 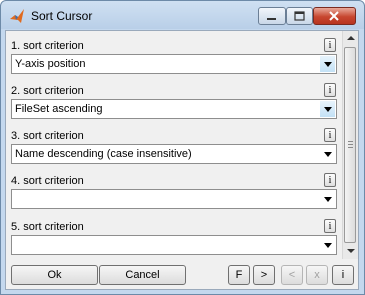 What do you see at coordinates (103, 154) in the screenshot?
I see `criterion-3-value: Name descending (case insensitive)` at bounding box center [103, 154].